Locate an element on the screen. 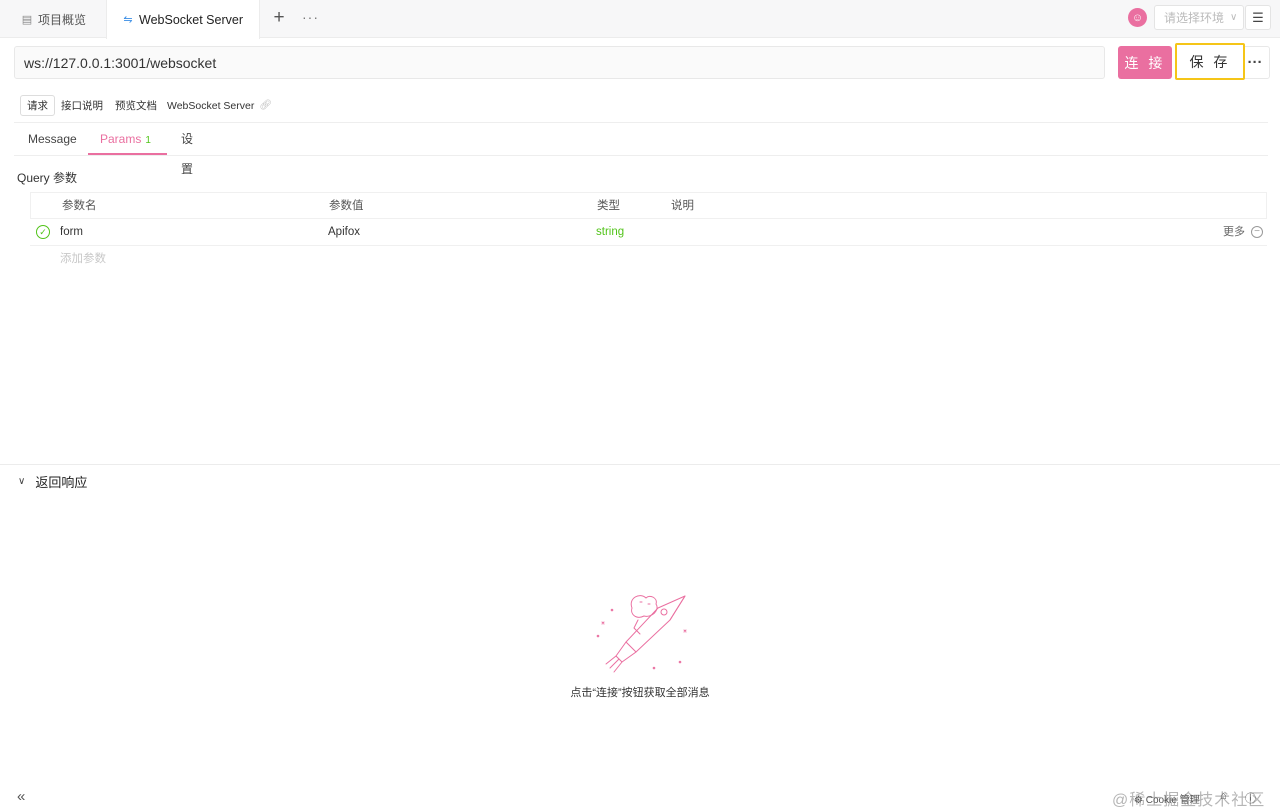 The height and width of the screenshot is (811, 1280). enabled-check-icon: ✓ is located at coordinates (43, 232).